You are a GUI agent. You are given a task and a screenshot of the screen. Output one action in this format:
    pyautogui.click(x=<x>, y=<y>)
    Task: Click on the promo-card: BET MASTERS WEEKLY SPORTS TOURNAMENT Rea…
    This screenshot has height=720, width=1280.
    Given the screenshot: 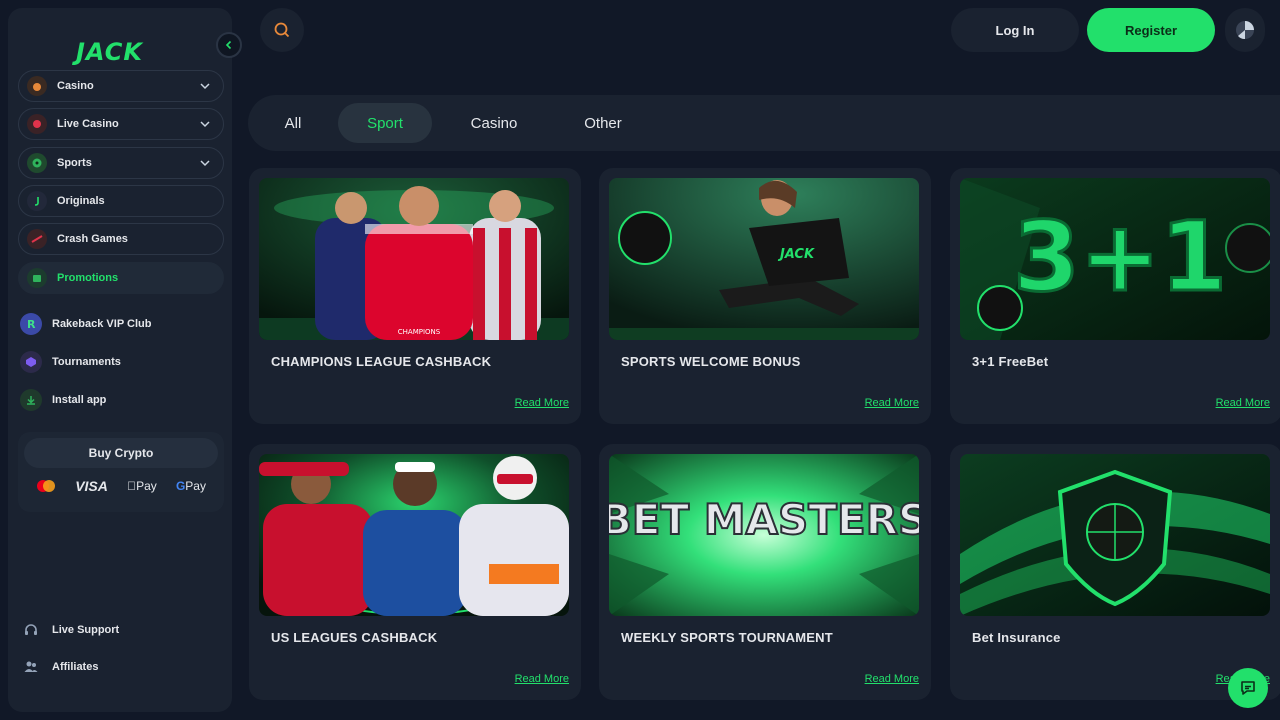 What is the action you would take?
    pyautogui.click(x=765, y=572)
    